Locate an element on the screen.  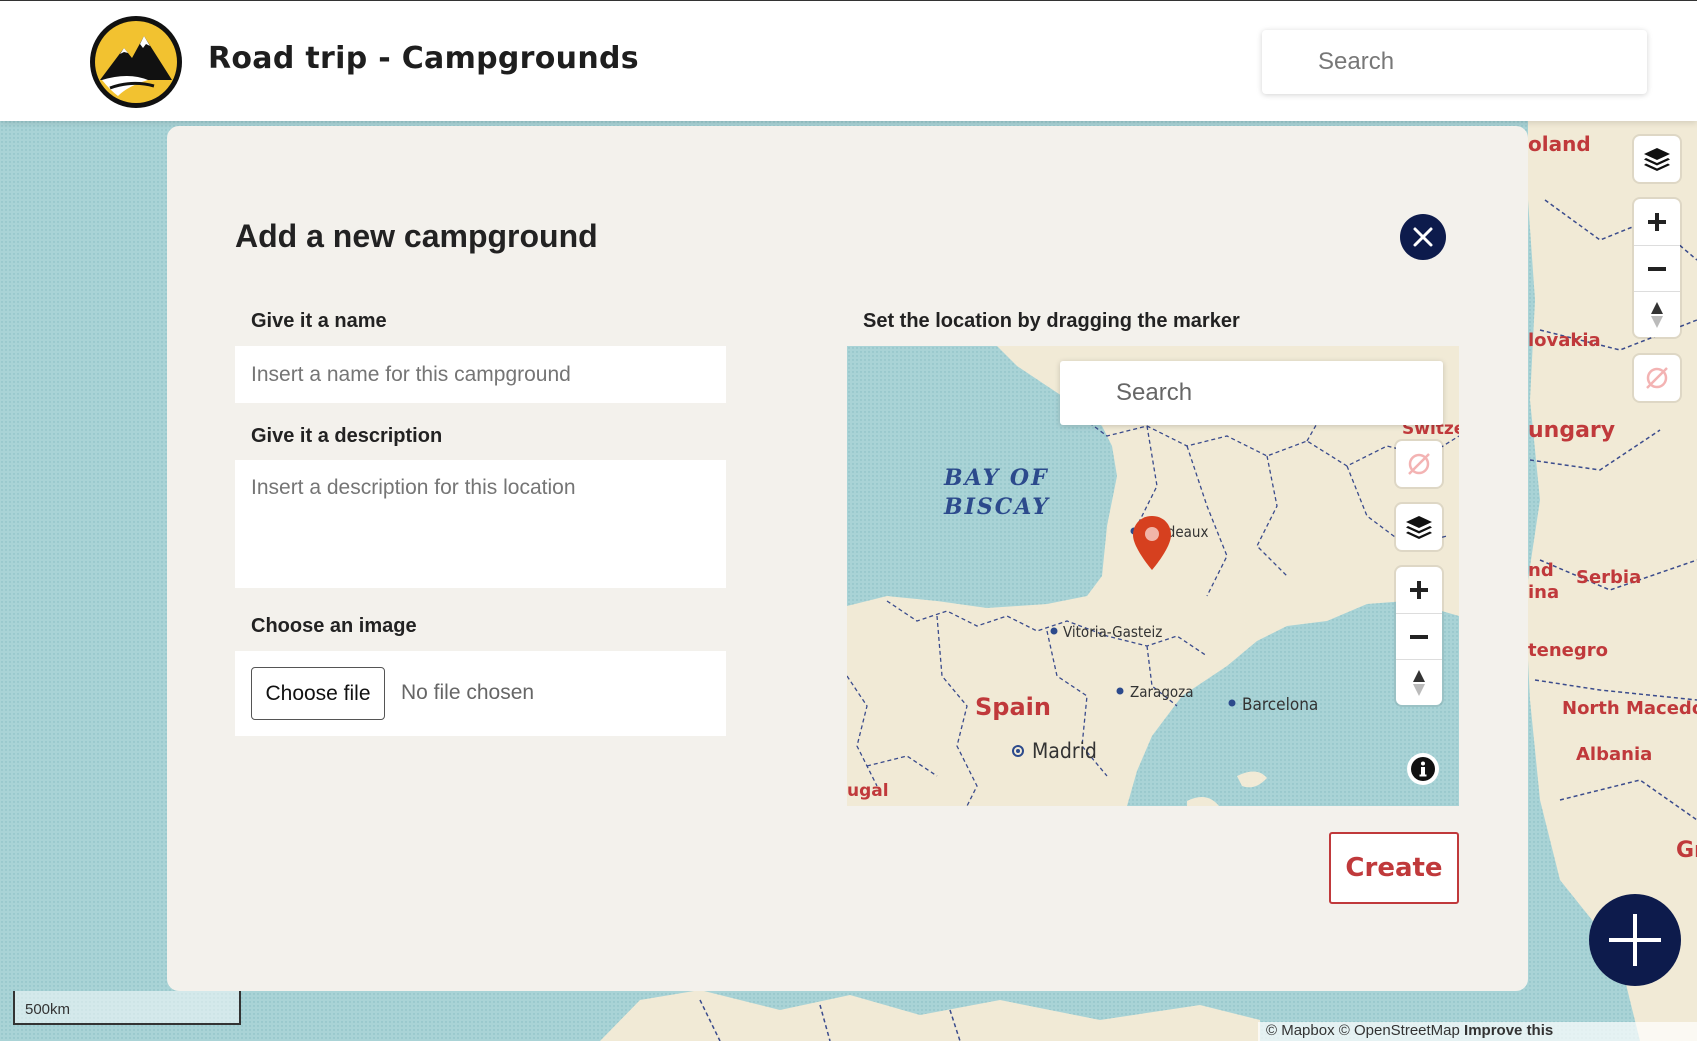
geolocate-button is located at coordinates (1657, 378).